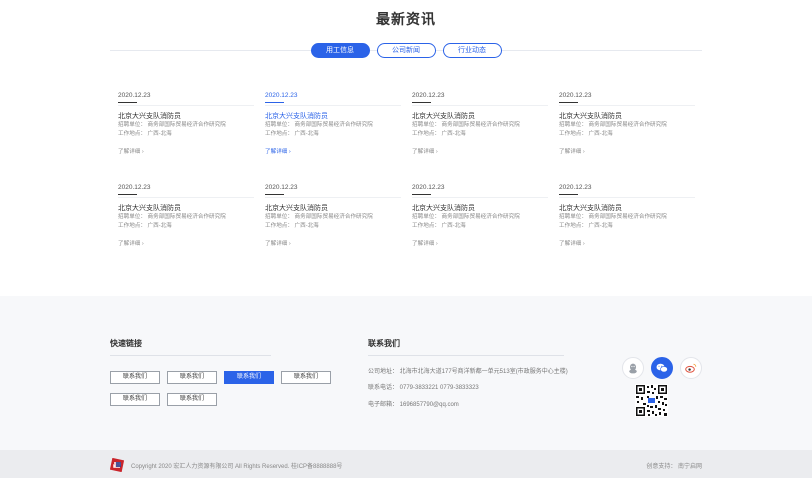 The height and width of the screenshot is (478, 812). Describe the element at coordinates (406, 19) in the screenshot. I see `section-title: 最新资讯` at that location.